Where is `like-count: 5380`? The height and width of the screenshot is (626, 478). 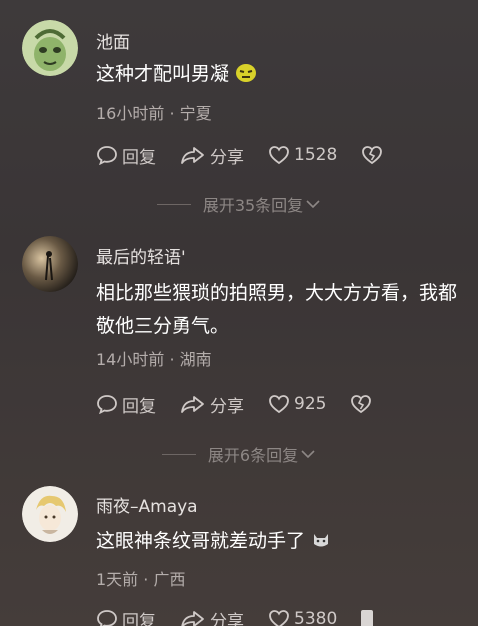
like-count: 5380 is located at coordinates (316, 617).